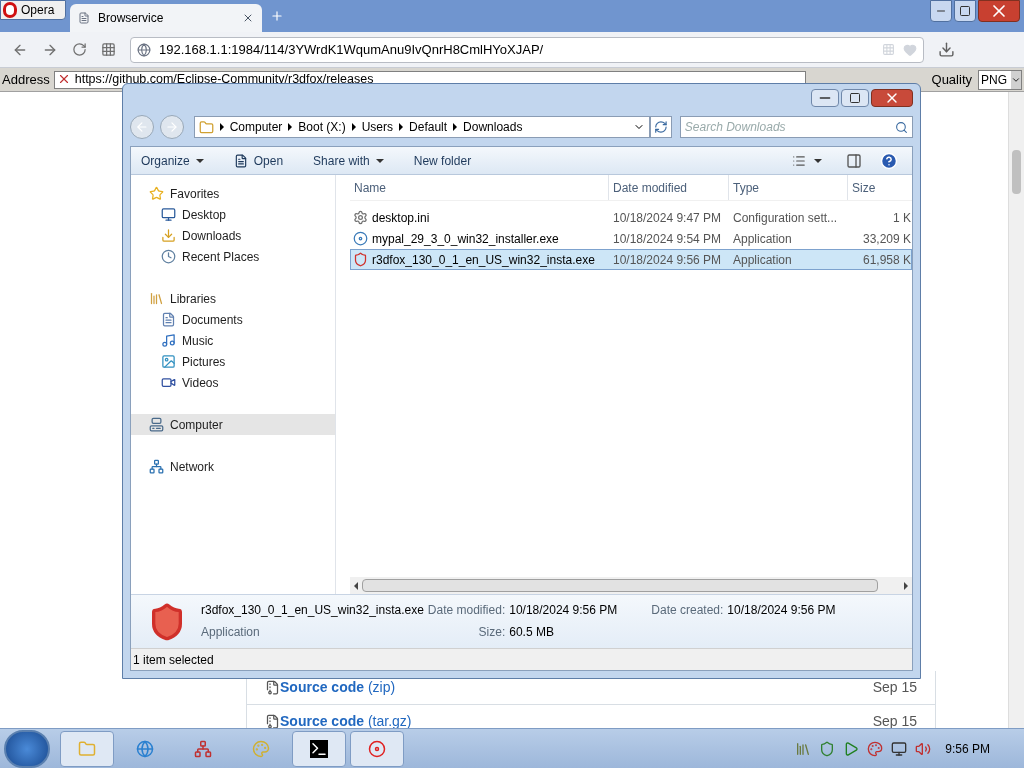 The image size is (1024, 768). What do you see at coordinates (248, 18) in the screenshot?
I see `close-tab-icon` at bounding box center [248, 18].